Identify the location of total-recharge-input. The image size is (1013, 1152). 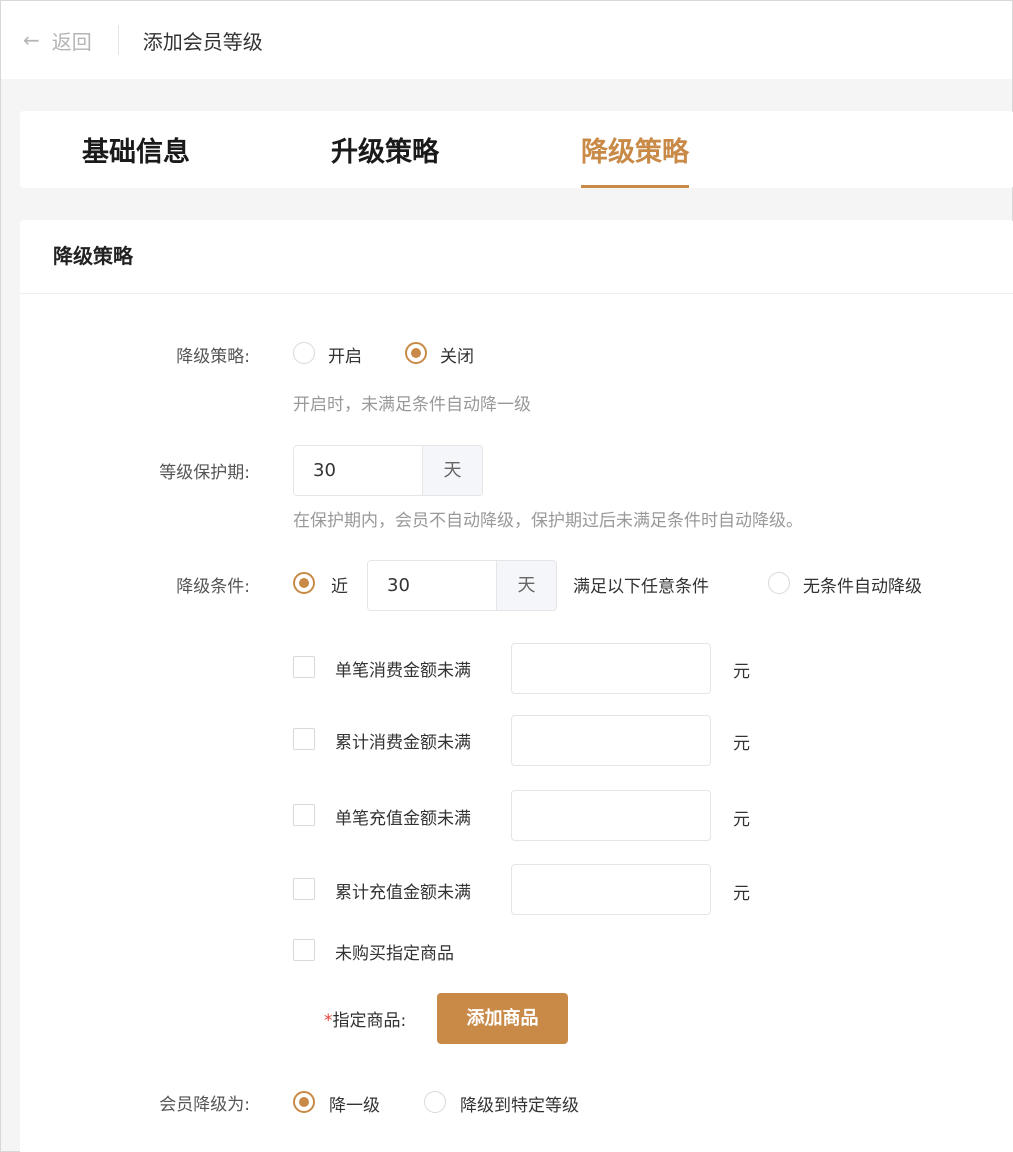
(611, 889).